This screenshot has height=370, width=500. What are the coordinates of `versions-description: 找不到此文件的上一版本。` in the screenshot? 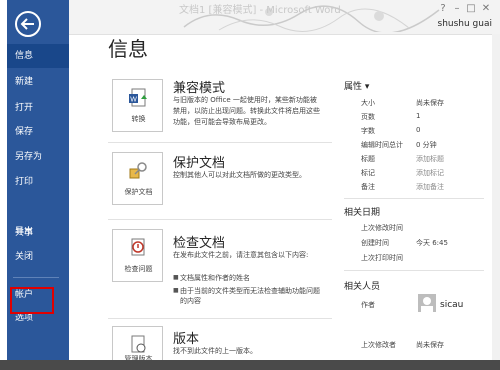 It's located at (215, 351).